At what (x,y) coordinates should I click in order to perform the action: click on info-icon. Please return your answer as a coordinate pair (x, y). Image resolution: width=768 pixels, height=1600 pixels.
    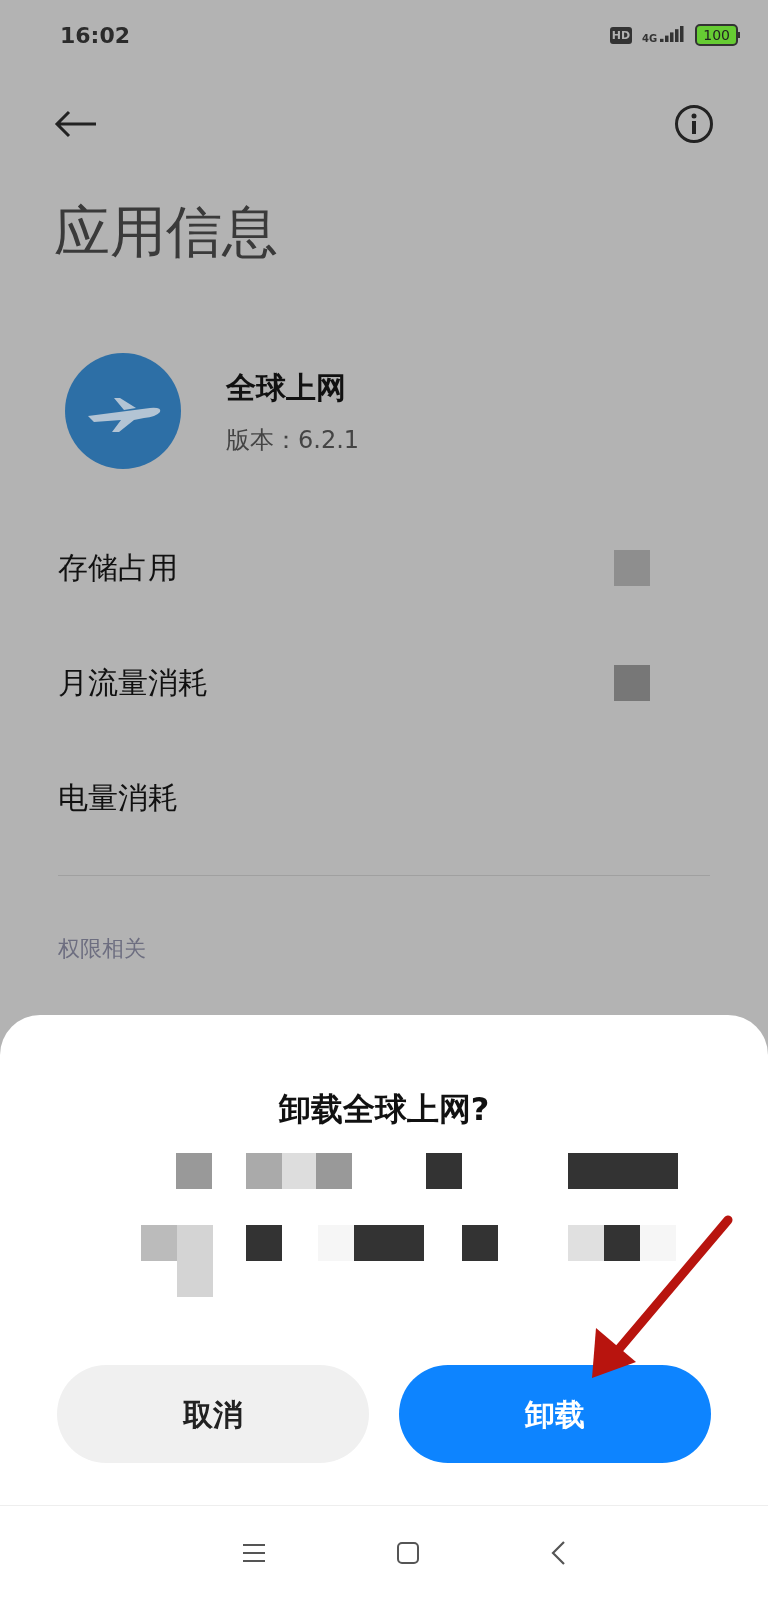
    Looking at the image, I should click on (694, 124).